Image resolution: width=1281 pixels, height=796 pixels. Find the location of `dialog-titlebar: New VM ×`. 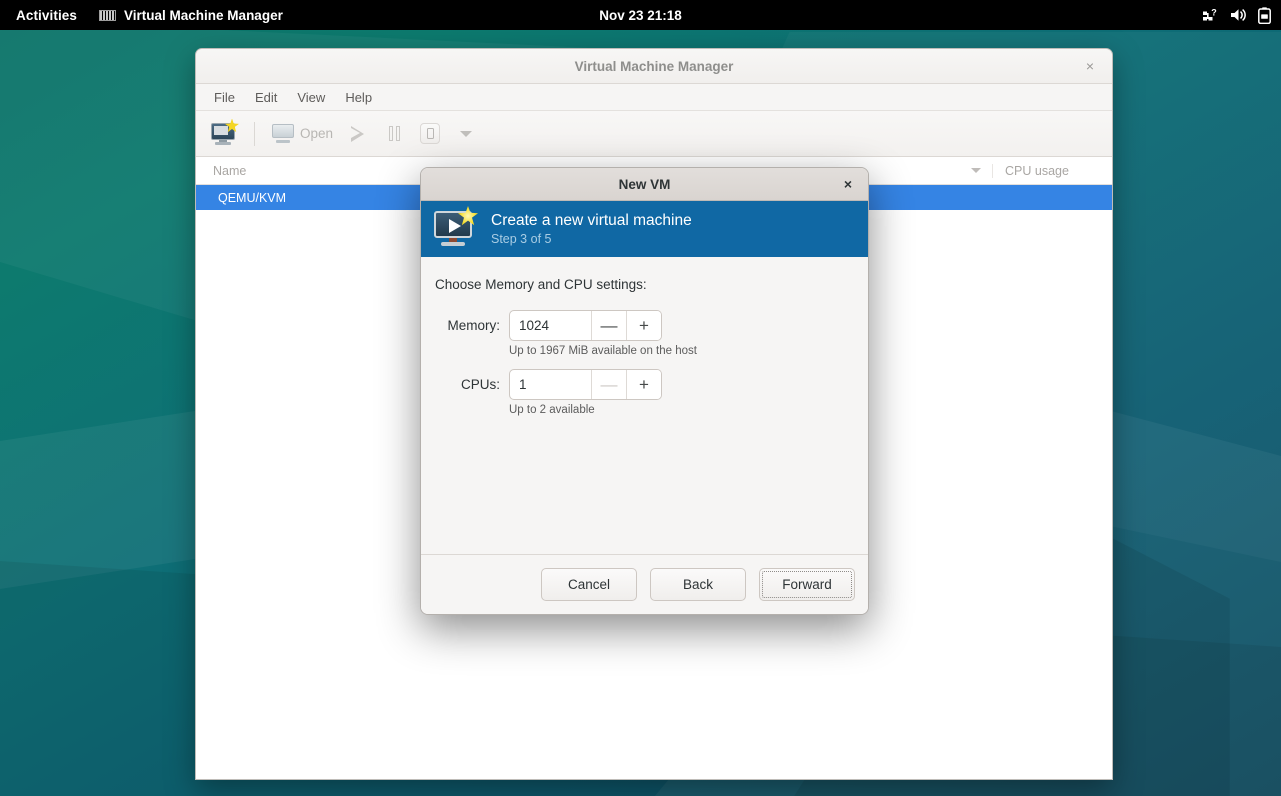

dialog-titlebar: New VM × is located at coordinates (644, 184).